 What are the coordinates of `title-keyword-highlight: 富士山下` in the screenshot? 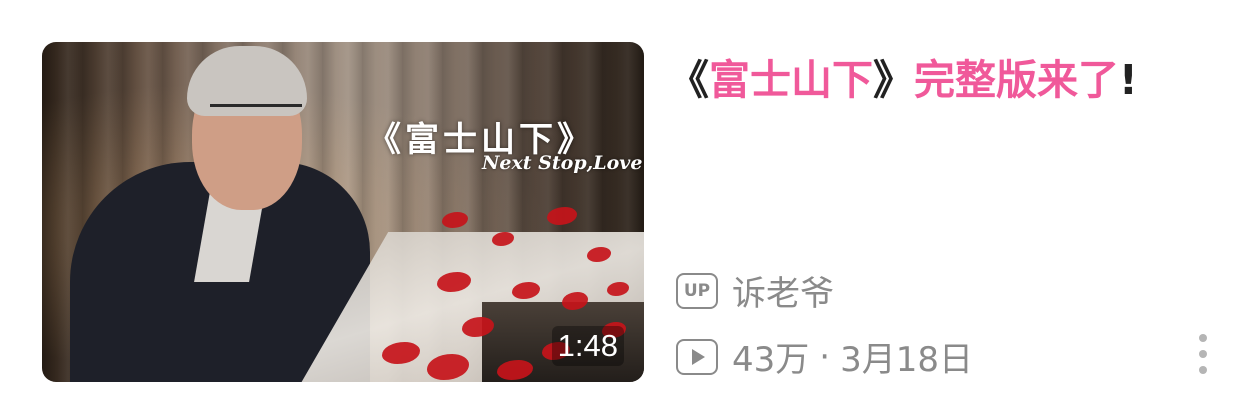 It's located at (791, 80).